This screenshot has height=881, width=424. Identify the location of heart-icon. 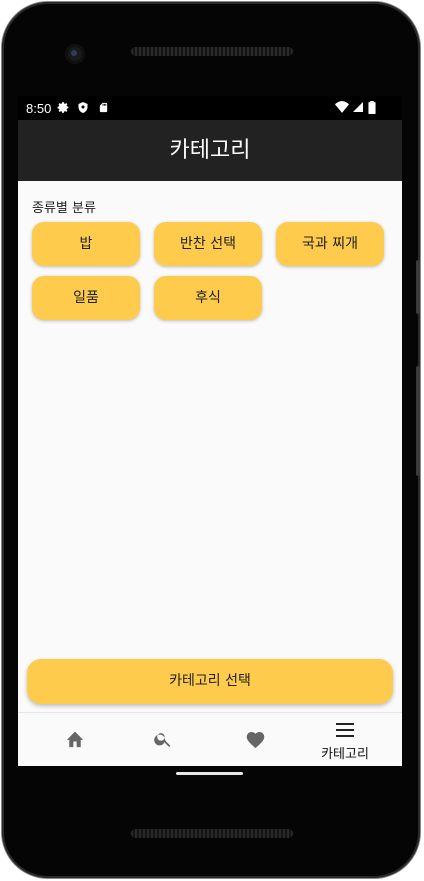
(255, 741).